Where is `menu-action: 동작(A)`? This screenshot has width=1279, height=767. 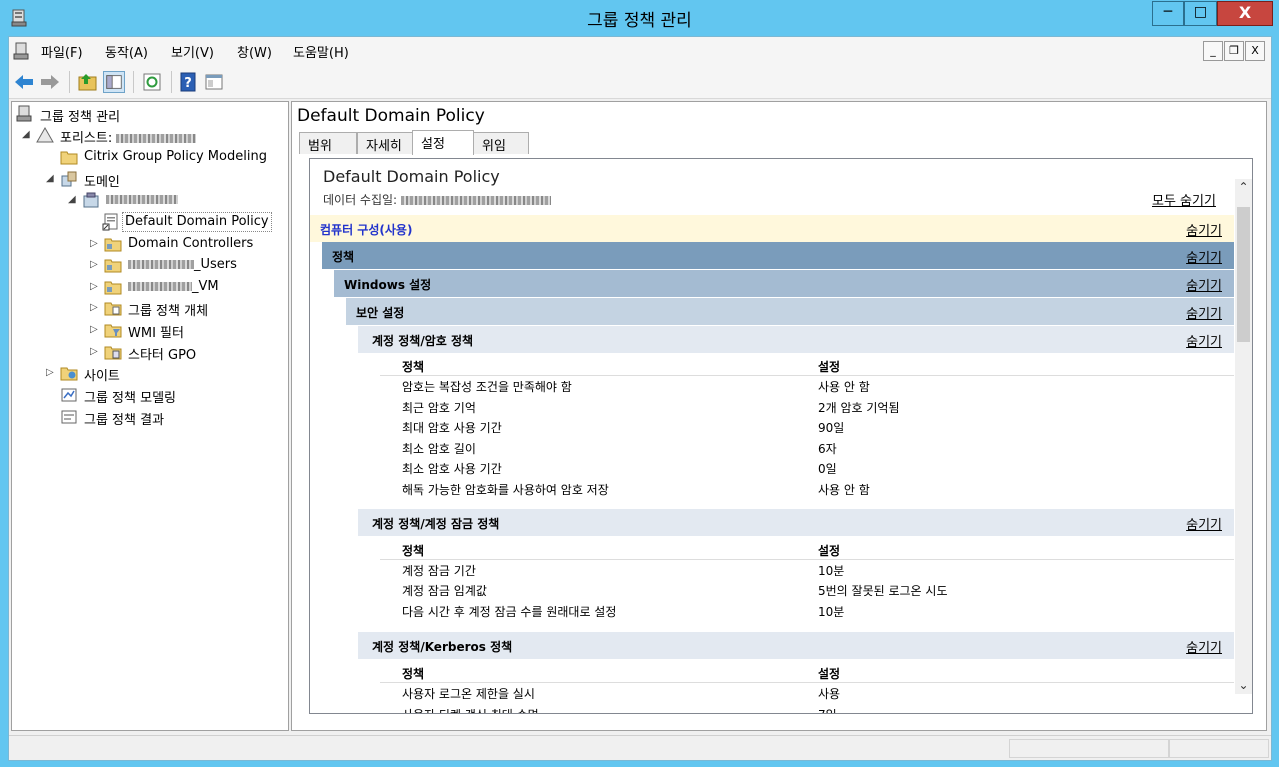
menu-action: 동작(A) is located at coordinates (126, 51).